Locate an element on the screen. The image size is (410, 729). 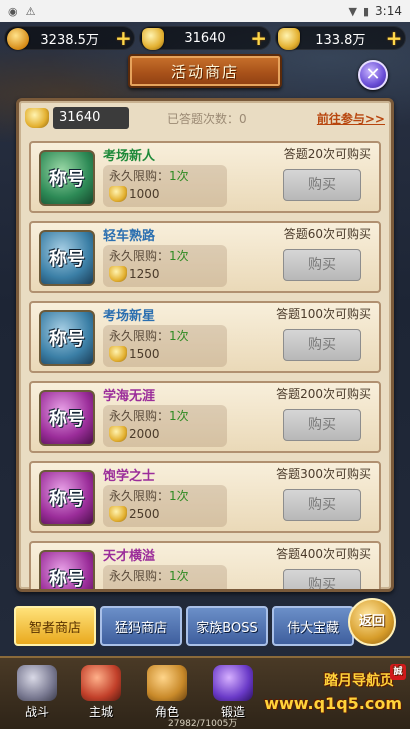
list-item: 称号 考场新人 永久限购：1次 1000 答题20次可购买 购买 is located at coordinates (205, 177).